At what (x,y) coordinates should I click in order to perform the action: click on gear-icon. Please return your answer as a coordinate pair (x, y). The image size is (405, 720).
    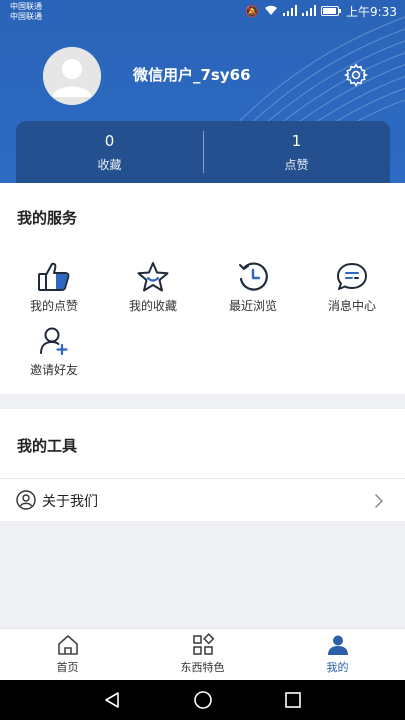
    Looking at the image, I should click on (356, 75).